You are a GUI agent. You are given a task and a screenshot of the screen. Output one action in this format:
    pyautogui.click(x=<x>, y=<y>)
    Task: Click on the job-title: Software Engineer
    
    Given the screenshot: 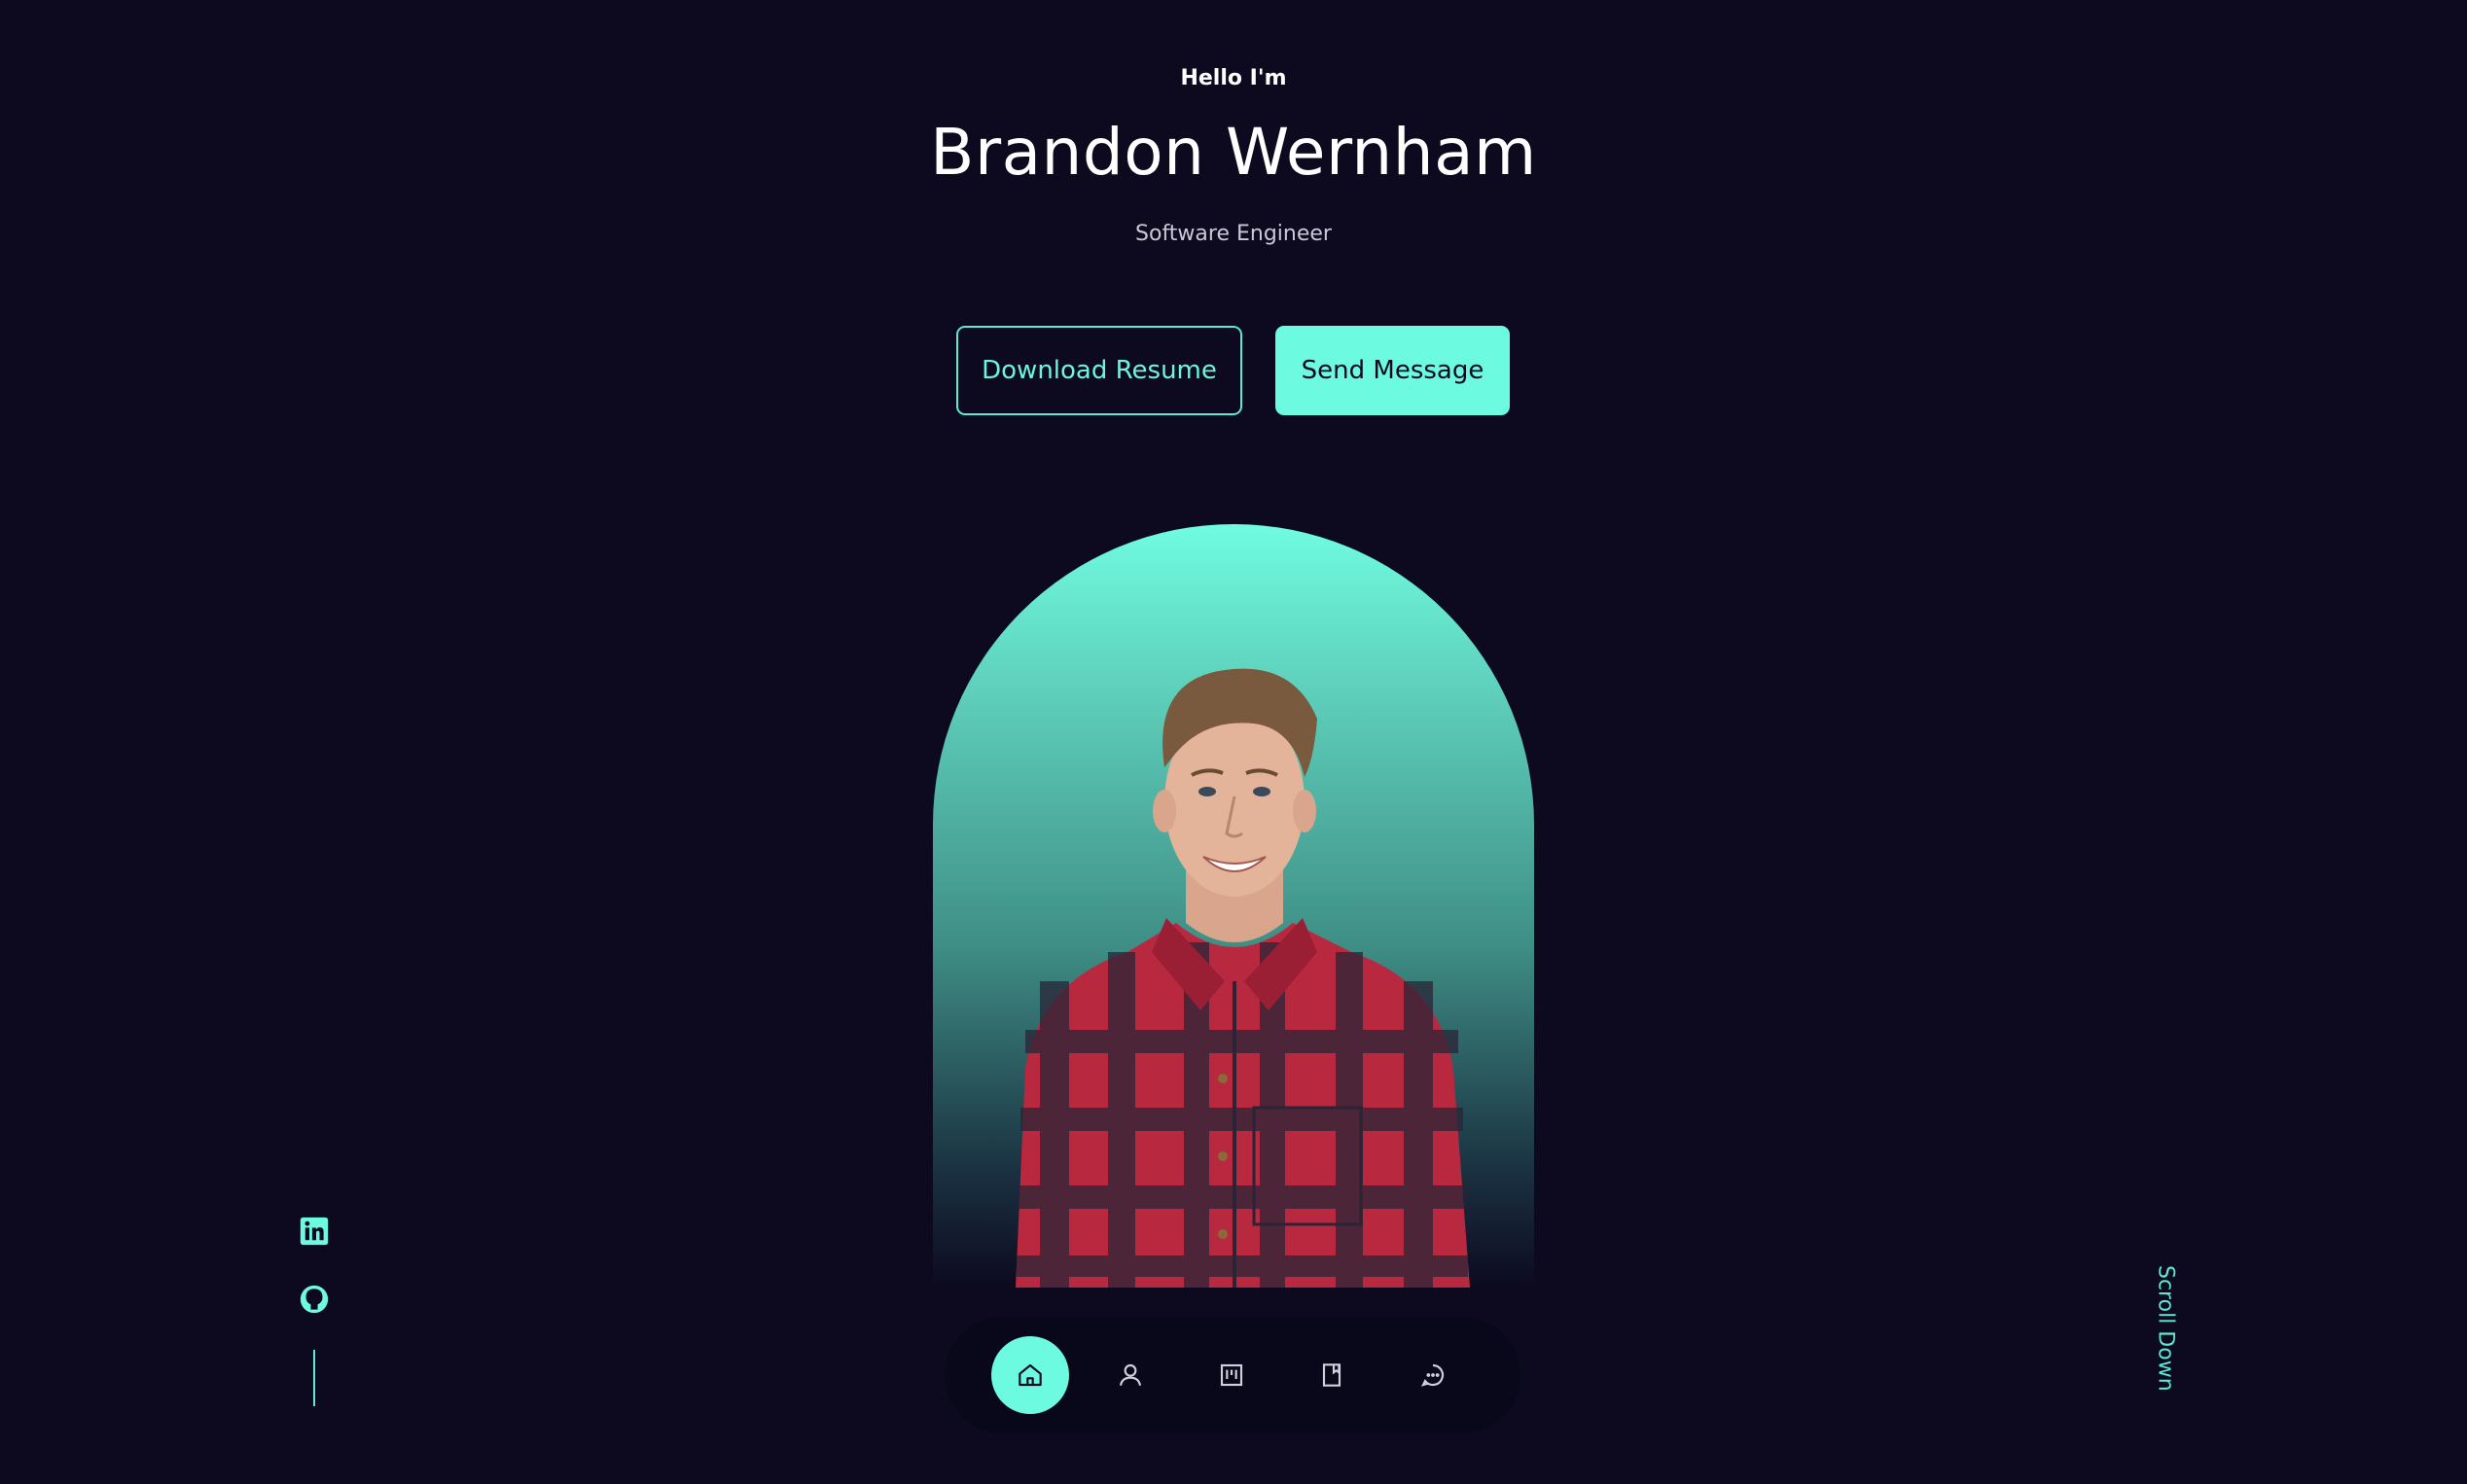 What is the action you would take?
    pyautogui.click(x=1233, y=234)
    